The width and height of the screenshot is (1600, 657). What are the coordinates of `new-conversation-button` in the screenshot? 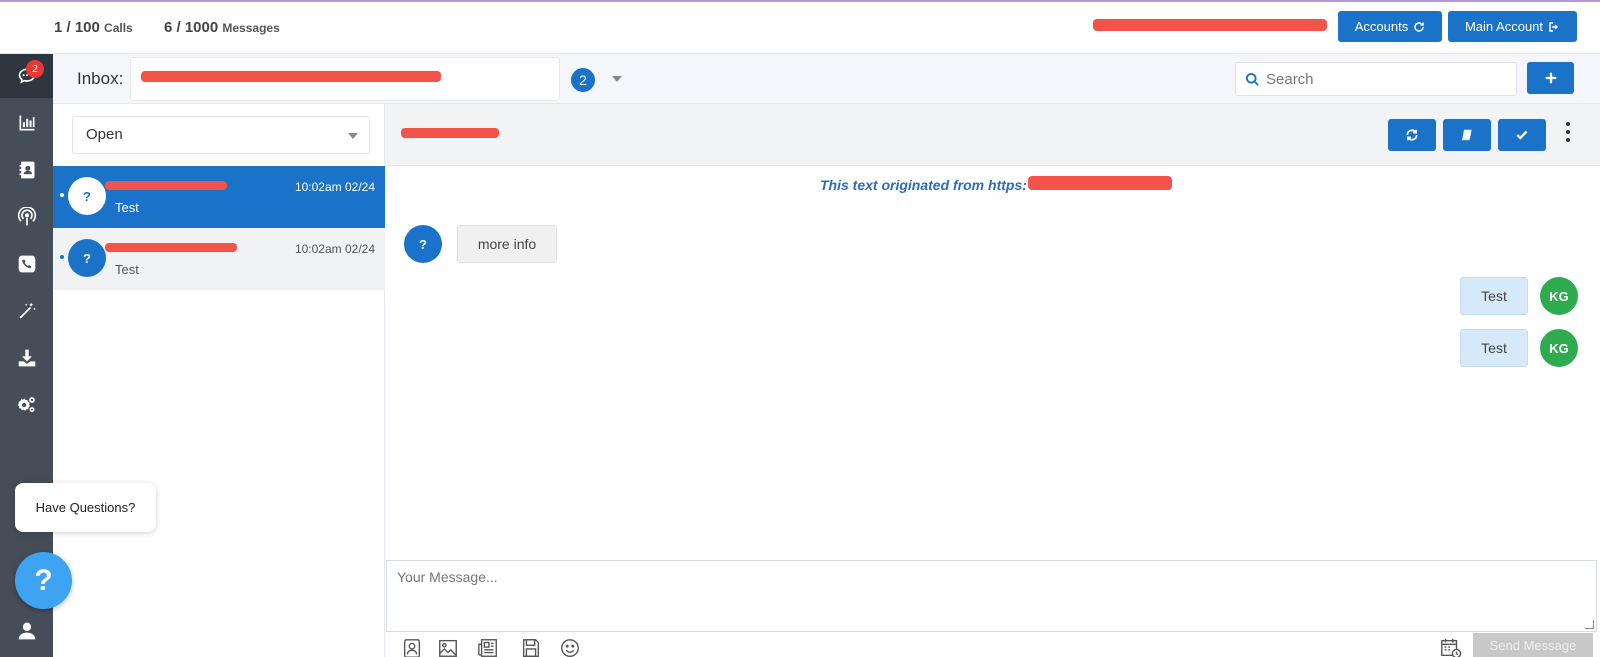 It's located at (1550, 78).